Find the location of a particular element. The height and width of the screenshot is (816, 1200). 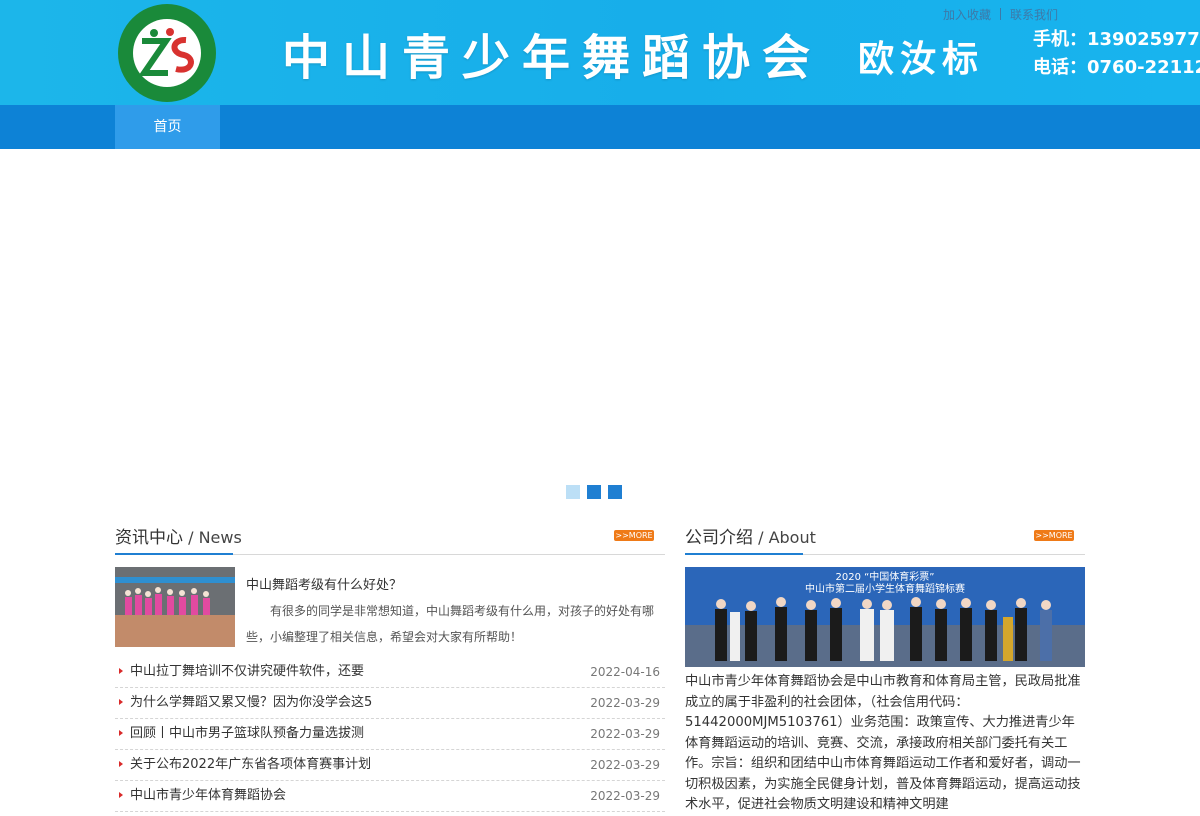

dancers-photo-graphic is located at coordinates (175, 607).